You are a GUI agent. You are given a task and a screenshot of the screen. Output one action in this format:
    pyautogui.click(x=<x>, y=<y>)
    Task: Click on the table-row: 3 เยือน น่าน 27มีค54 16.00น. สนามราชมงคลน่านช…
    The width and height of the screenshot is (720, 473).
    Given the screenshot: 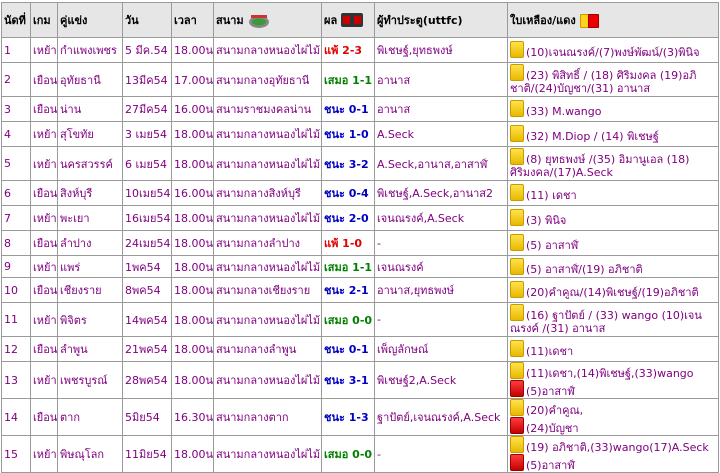 What is the action you would take?
    pyautogui.click(x=360, y=109)
    